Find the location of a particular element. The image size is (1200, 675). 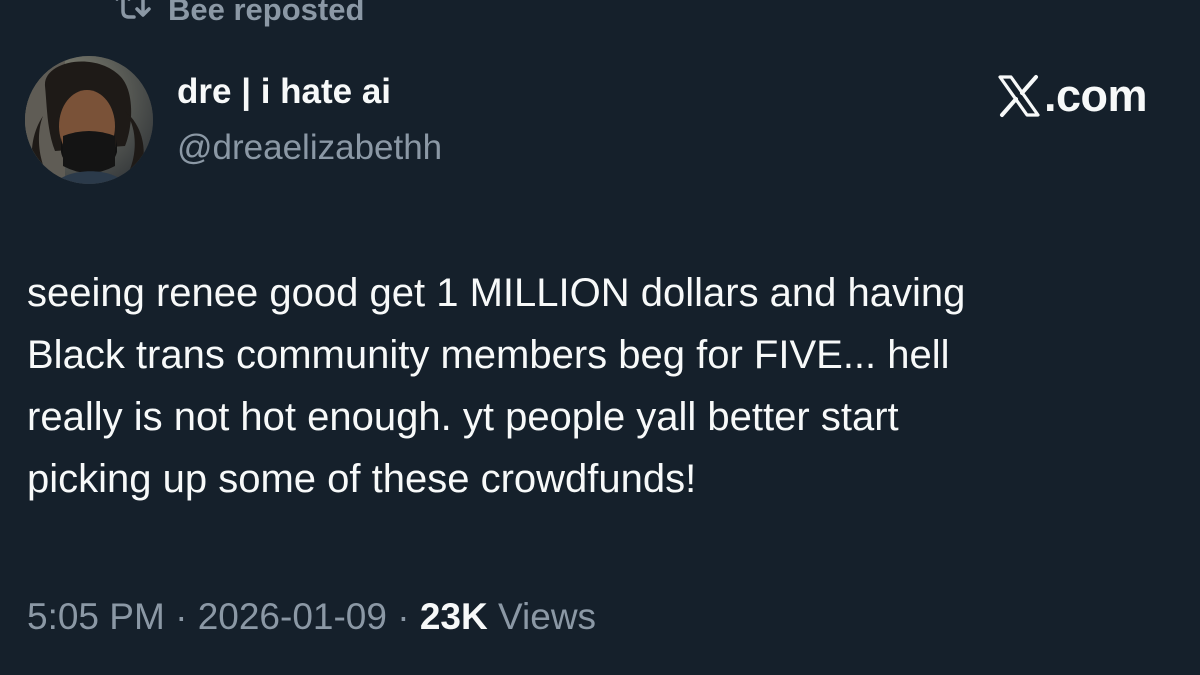

post-date: 2026-01-09 is located at coordinates (292, 616).